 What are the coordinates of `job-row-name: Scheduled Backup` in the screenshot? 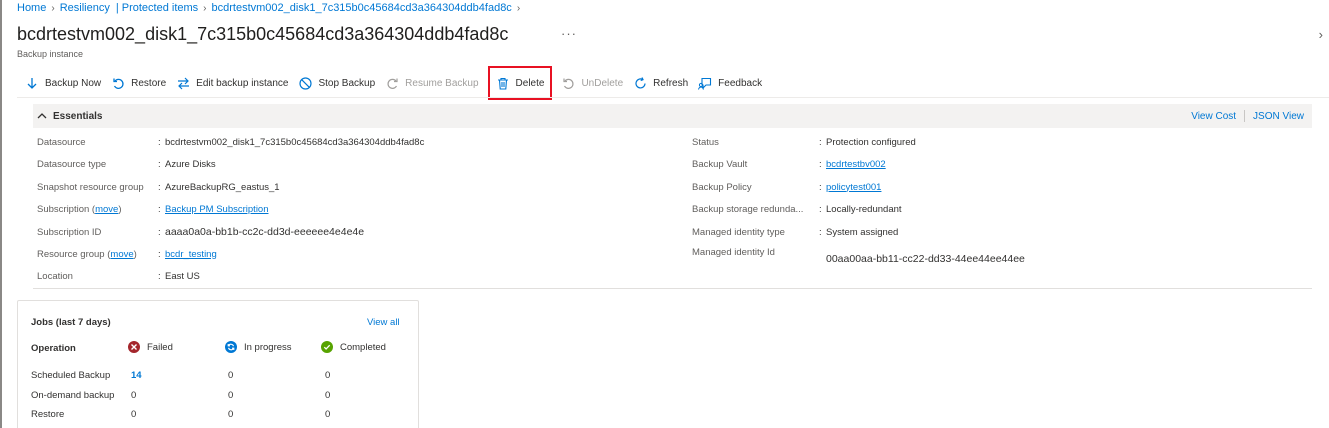 It's located at (71, 375).